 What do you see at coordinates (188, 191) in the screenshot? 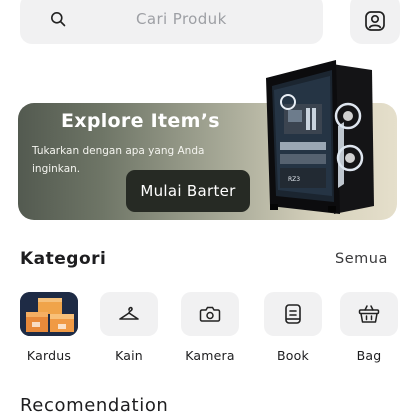
I see `start-barter-button: Mulai Barter` at bounding box center [188, 191].